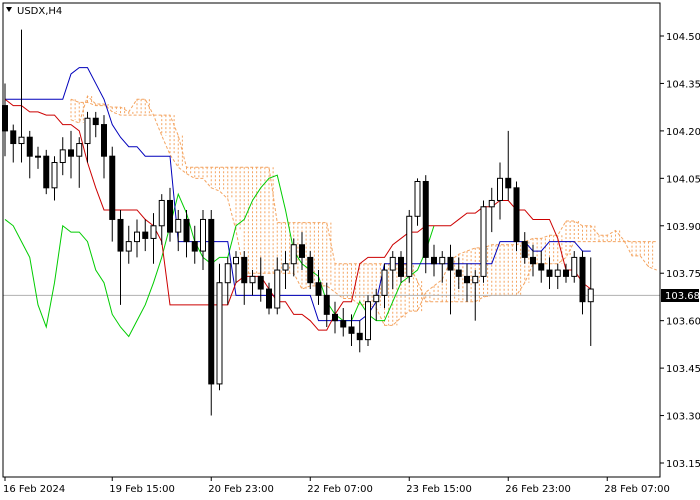  Describe the element at coordinates (439, 489) in the screenshot. I see `x-tick-label: 23 Feb 15:00` at that location.